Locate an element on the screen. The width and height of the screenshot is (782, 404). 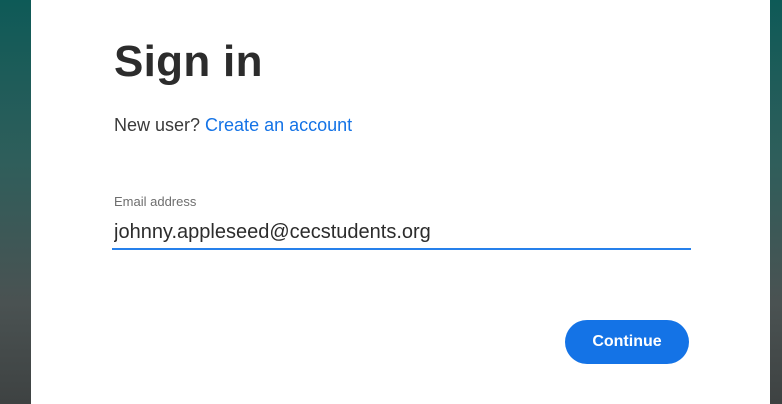
new-user-text: New user? is located at coordinates (160, 125).